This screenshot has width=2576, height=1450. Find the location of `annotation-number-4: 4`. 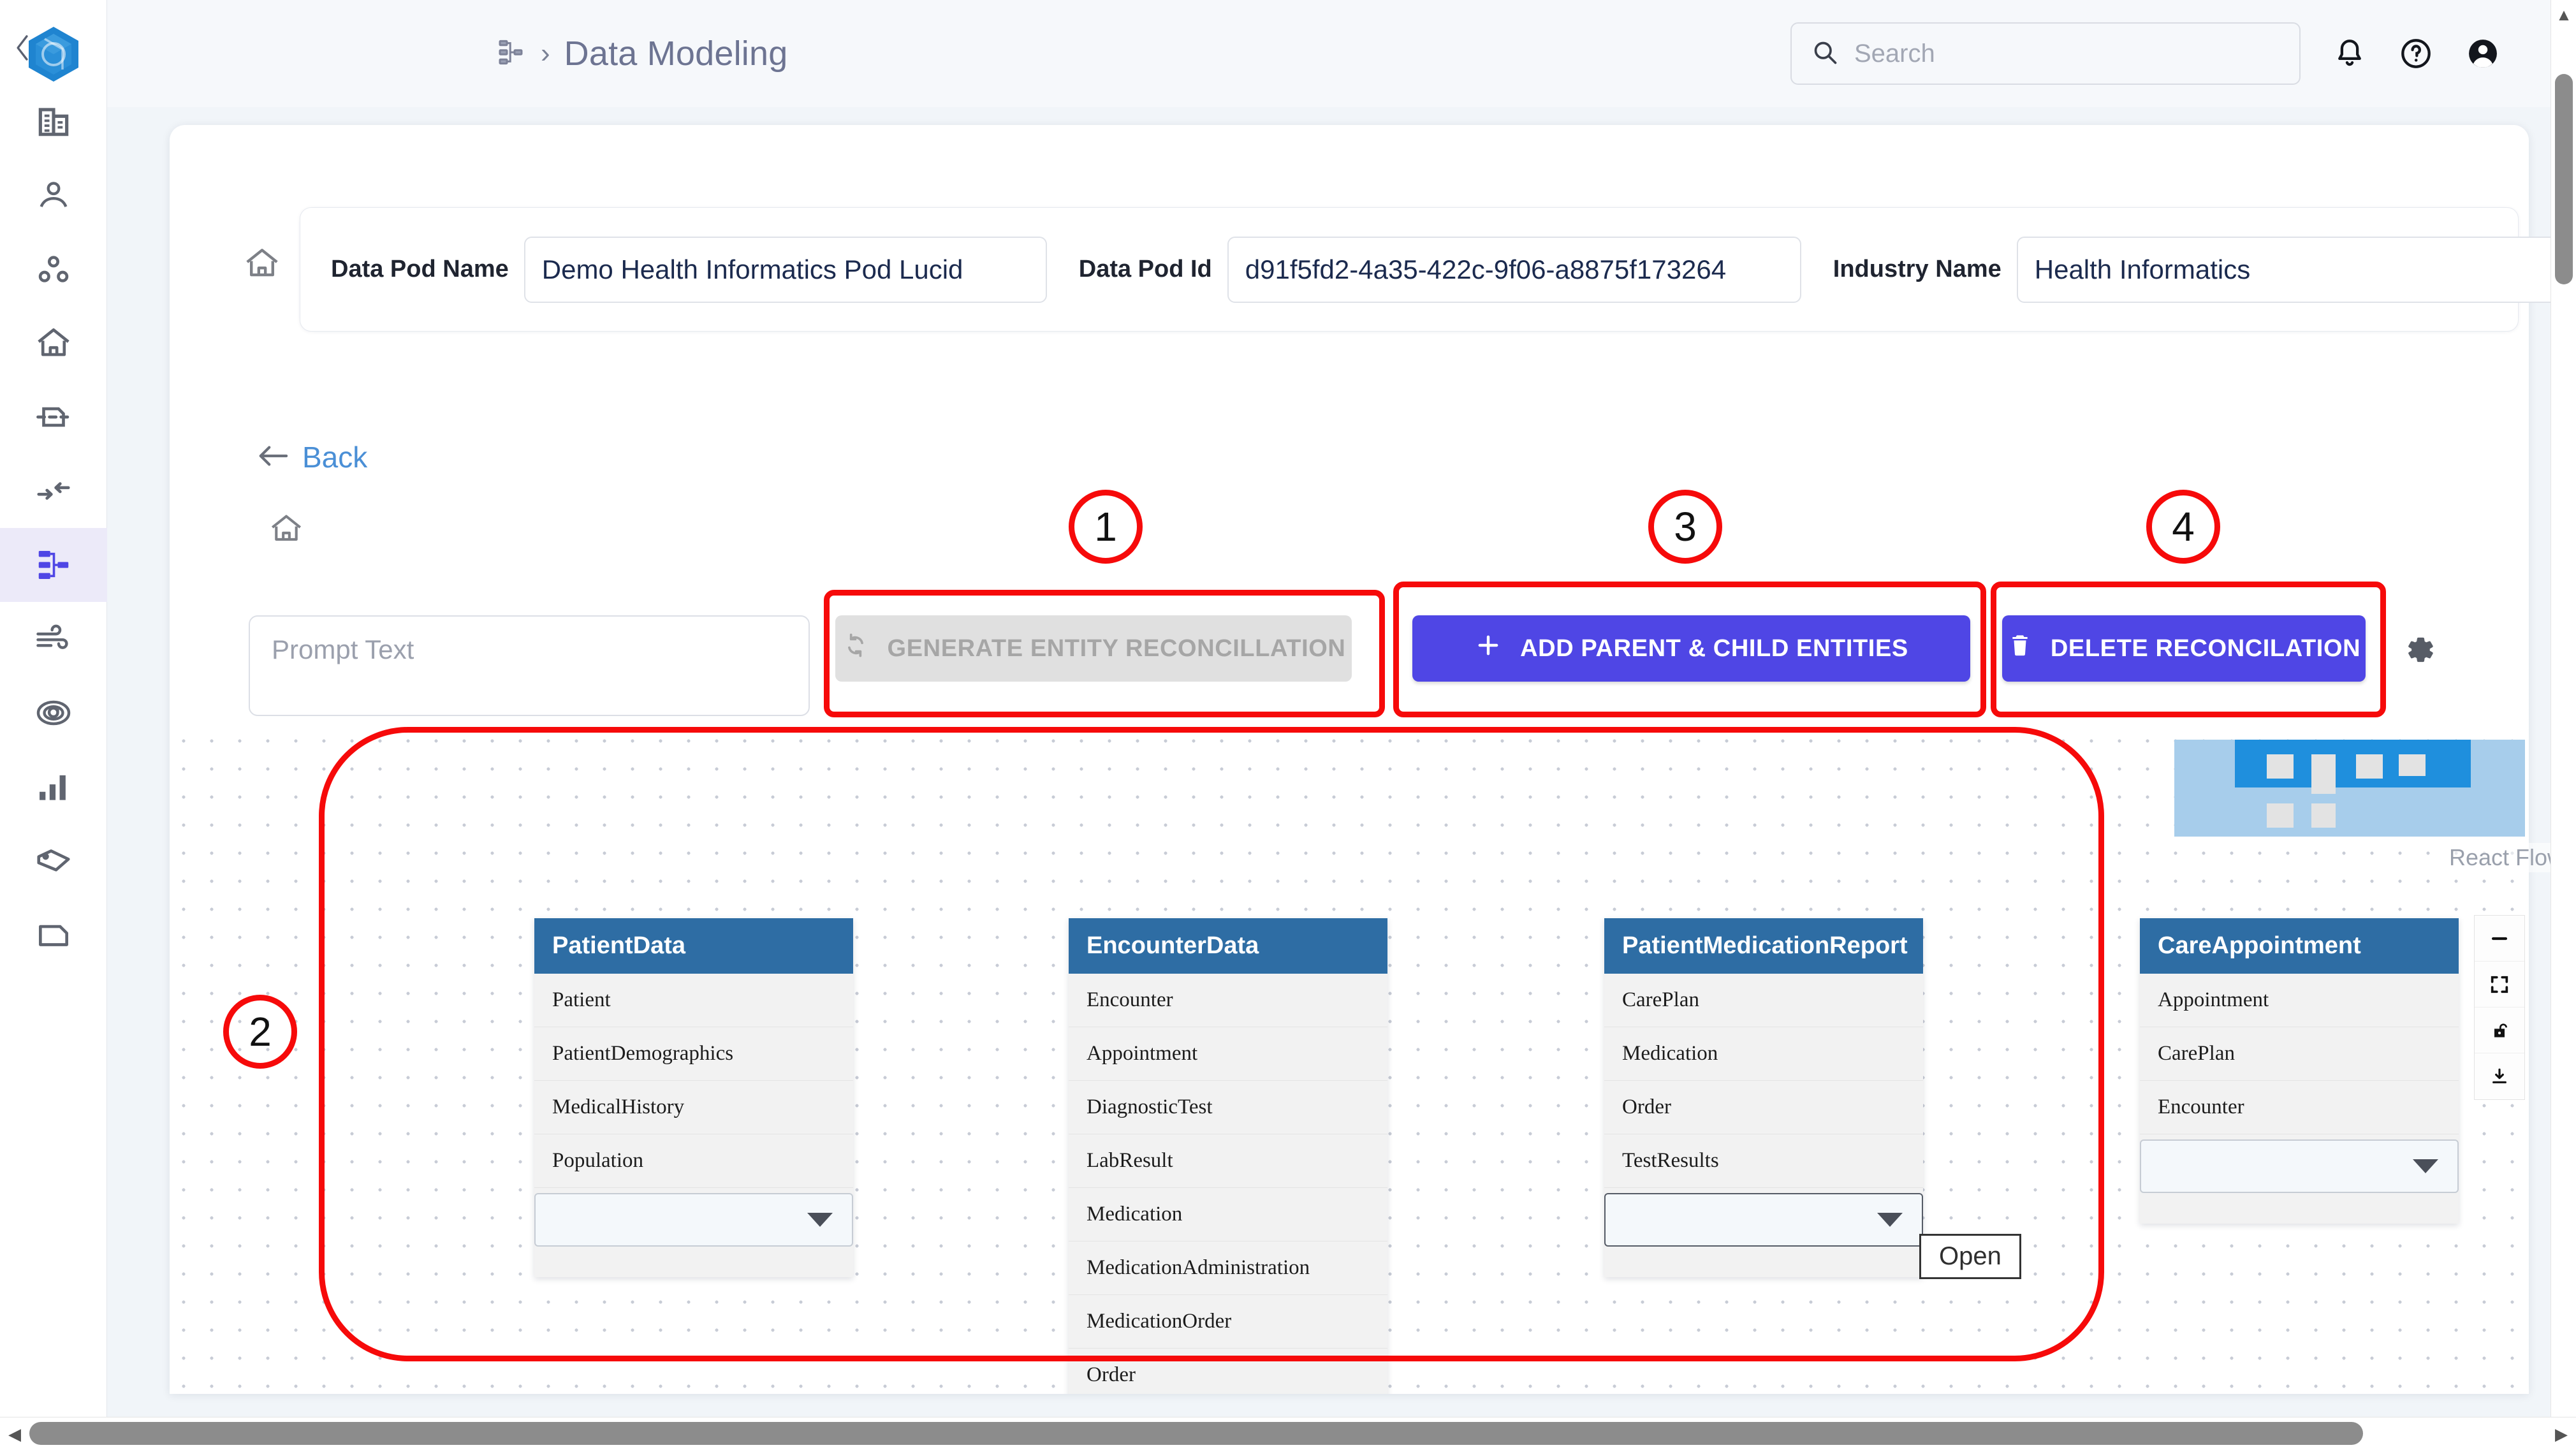

annotation-number-4: 4 is located at coordinates (2183, 527).